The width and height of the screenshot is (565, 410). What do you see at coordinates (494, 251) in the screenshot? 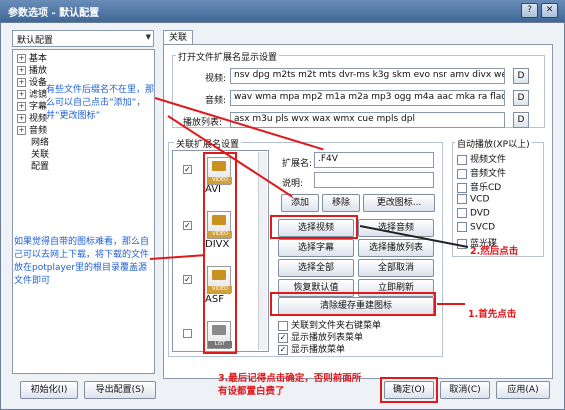
I see `step2-note: 2.然后点击` at bounding box center [494, 251].